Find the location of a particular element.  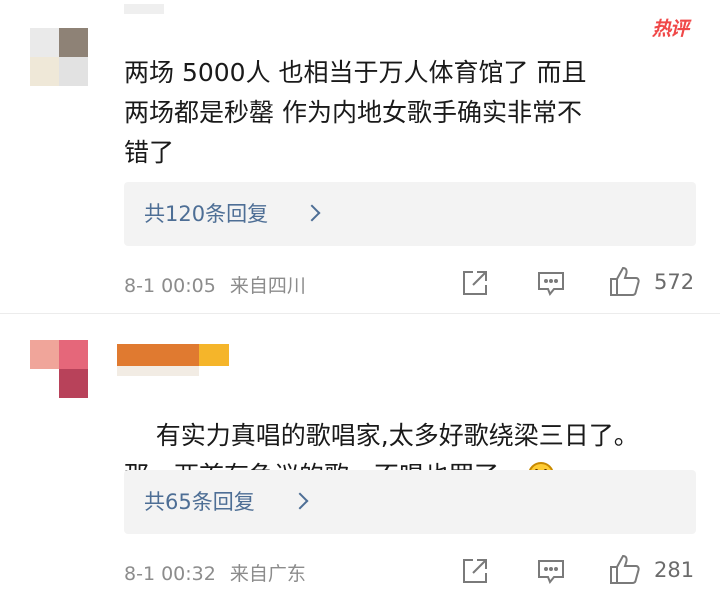

hot-comment-badge: 热评 is located at coordinates (670, 29).